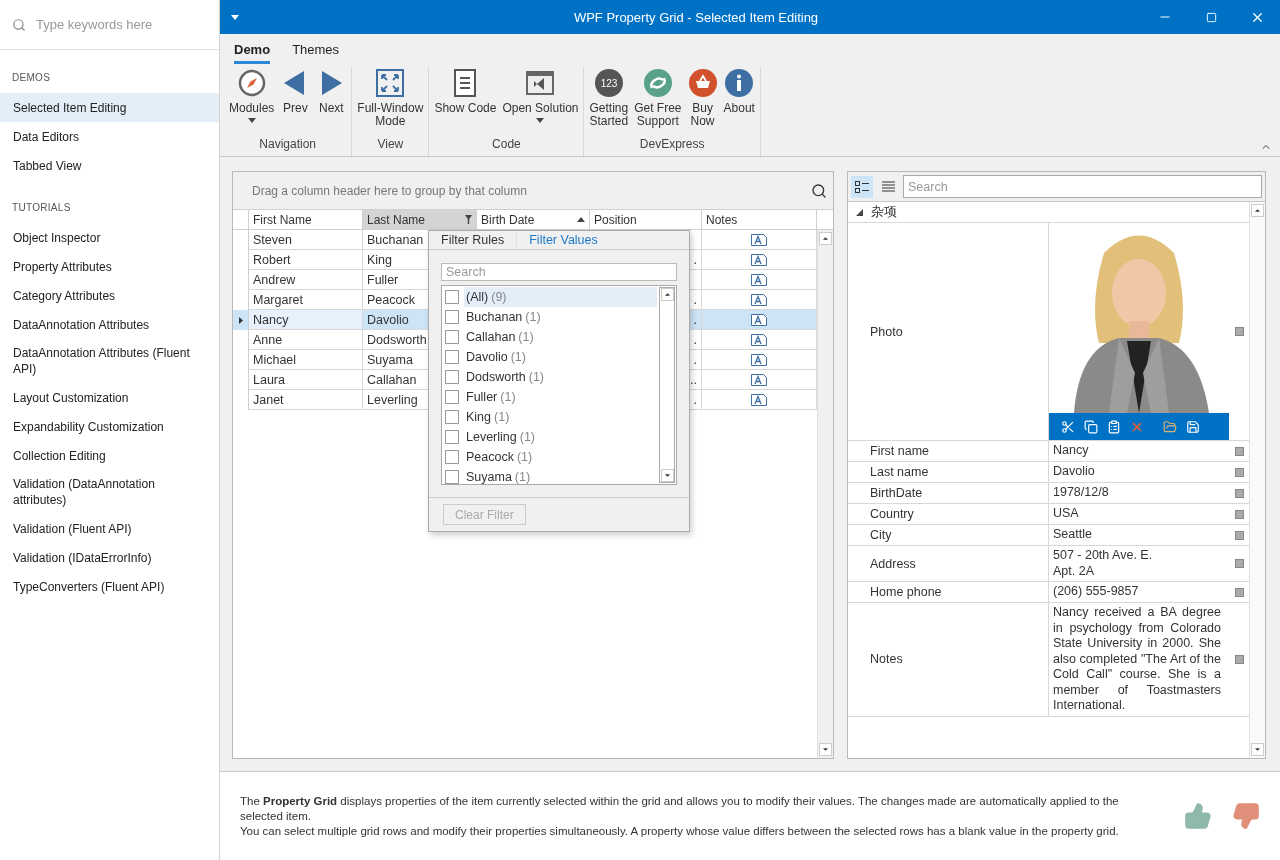 This screenshot has width=1280, height=860. What do you see at coordinates (948, 592) in the screenshot?
I see `property-name: Home phone` at bounding box center [948, 592].